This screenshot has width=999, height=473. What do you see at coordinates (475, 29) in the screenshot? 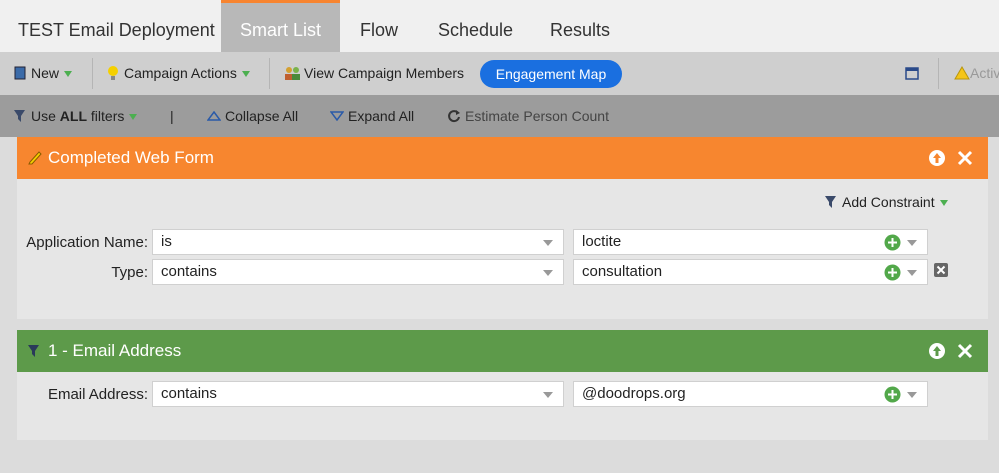
I see `tab-schedule: Schedule` at bounding box center [475, 29].